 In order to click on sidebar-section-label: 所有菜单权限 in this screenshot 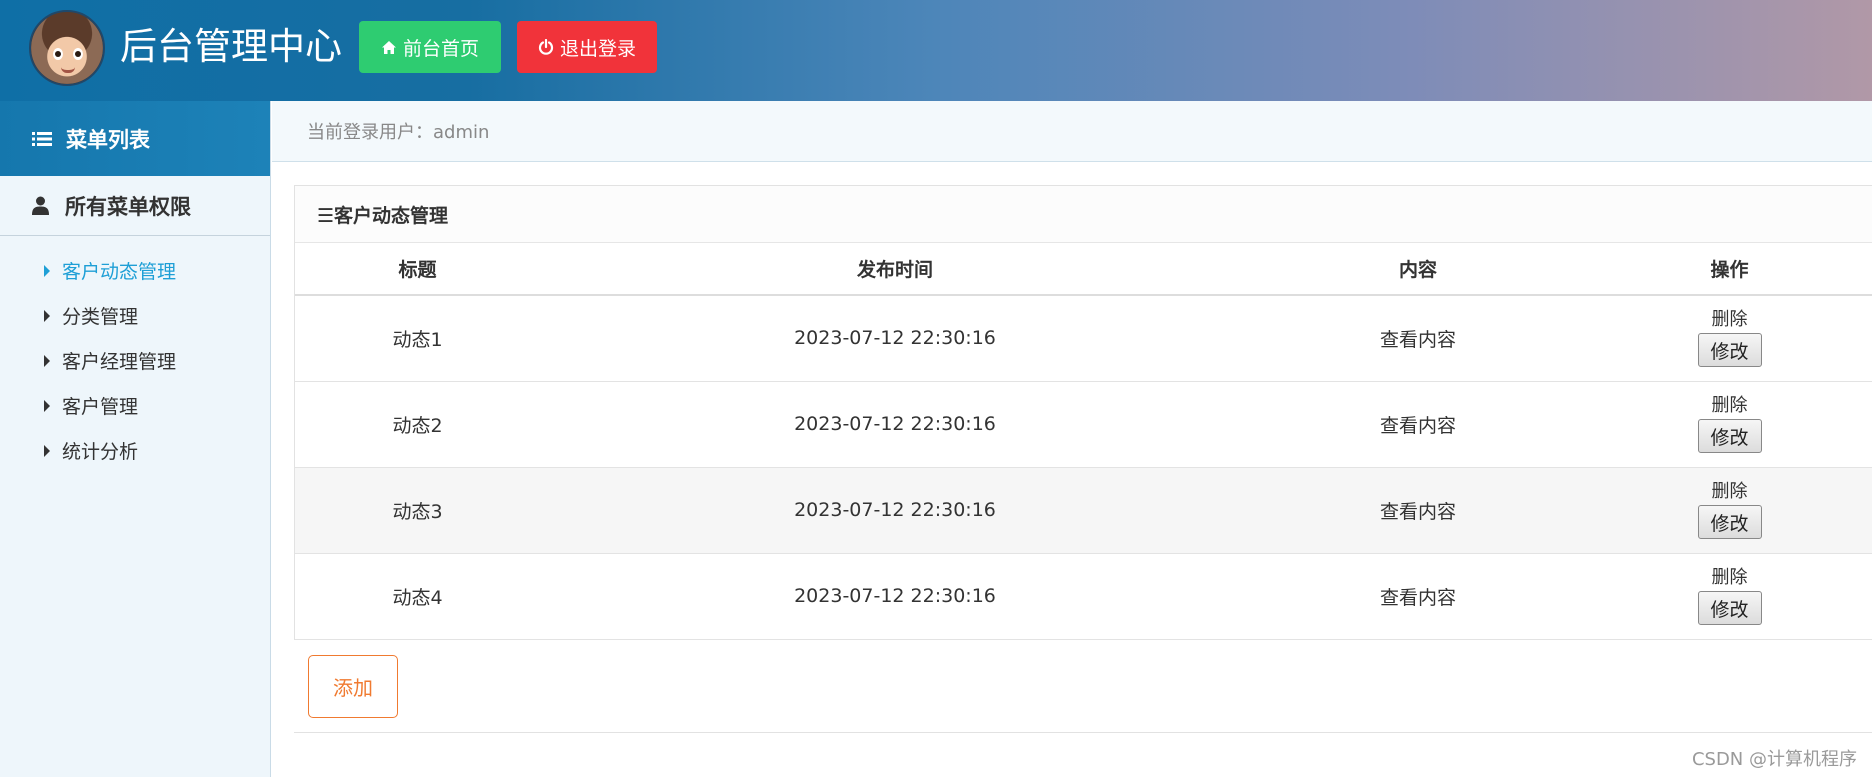, I will do `click(128, 206)`.